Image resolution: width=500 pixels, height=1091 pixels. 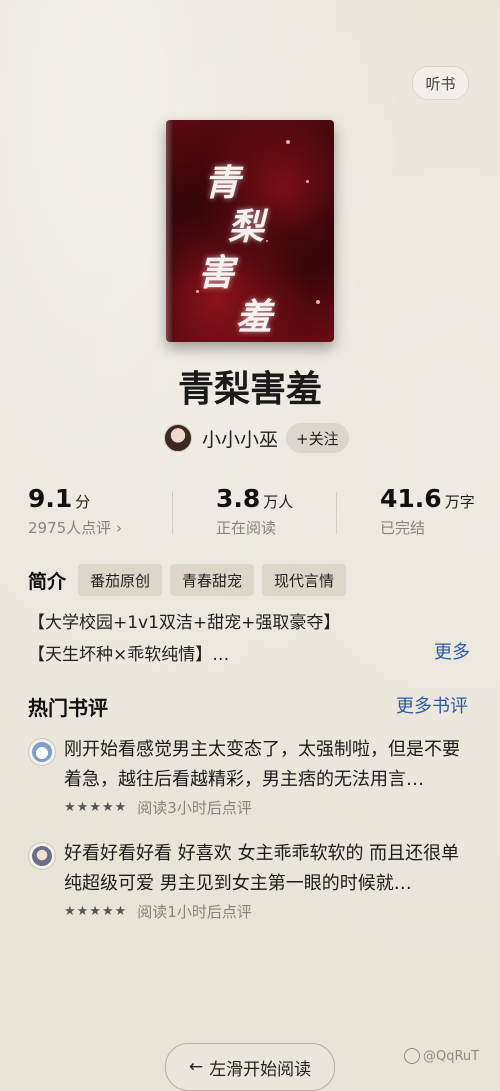 I want to click on stats-row: 9.1 分 2975人点评 › 3.8 万人 正在阅读 41.6 万字 已完结, so click(x=250, y=514).